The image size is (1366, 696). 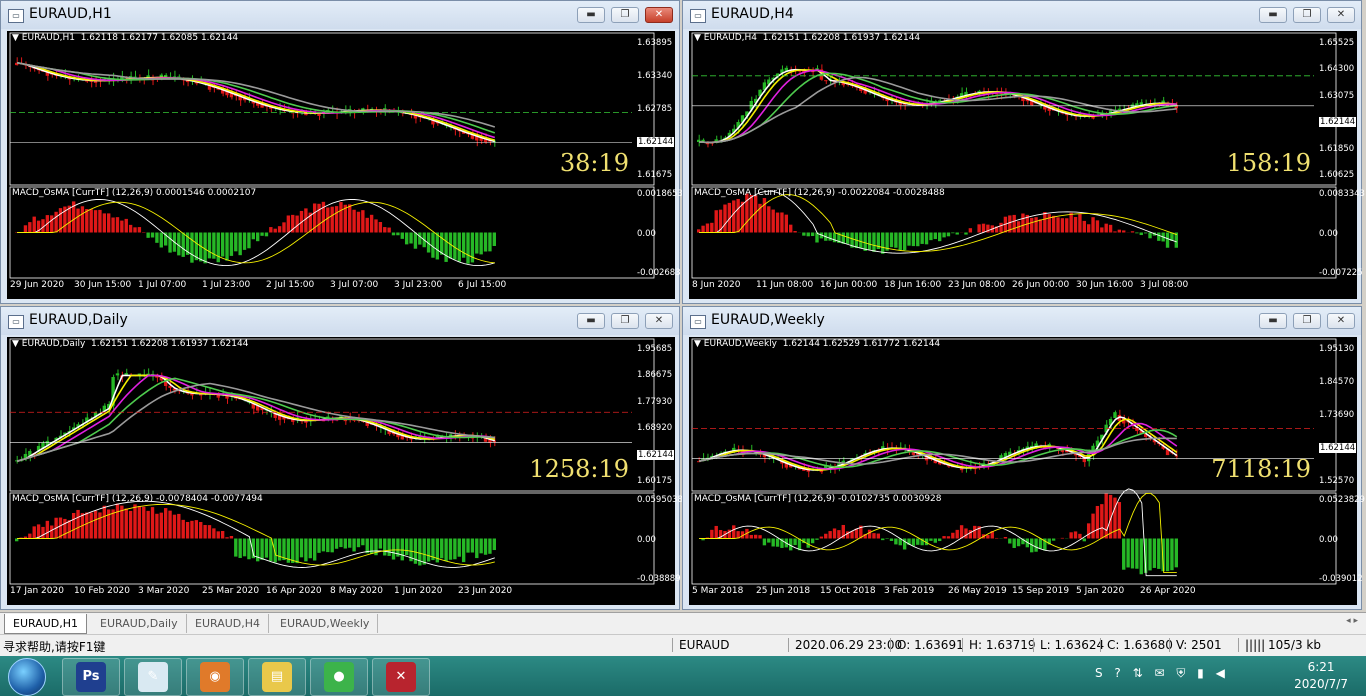 I want to click on window-title: EURAUD,H4, so click(x=752, y=14).